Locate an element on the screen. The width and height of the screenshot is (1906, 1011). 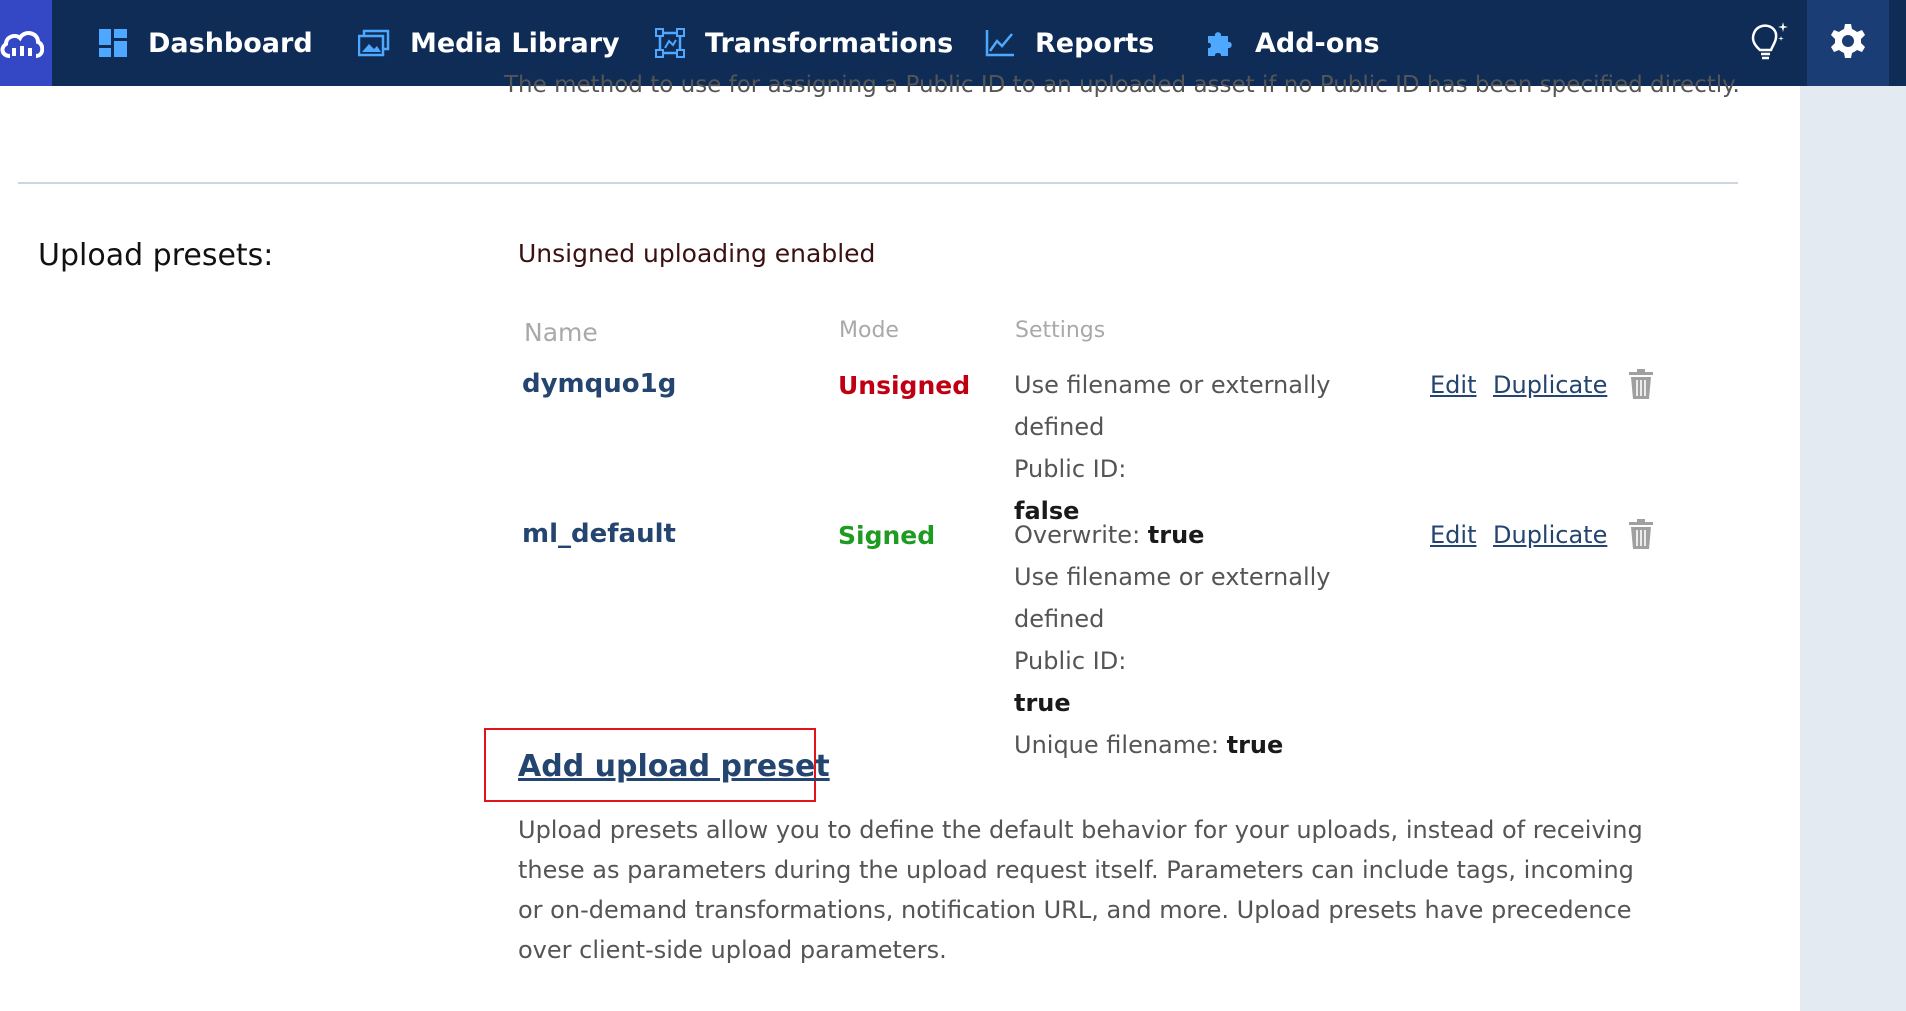
nav-dashboard: Dashboard is located at coordinates (205, 43).